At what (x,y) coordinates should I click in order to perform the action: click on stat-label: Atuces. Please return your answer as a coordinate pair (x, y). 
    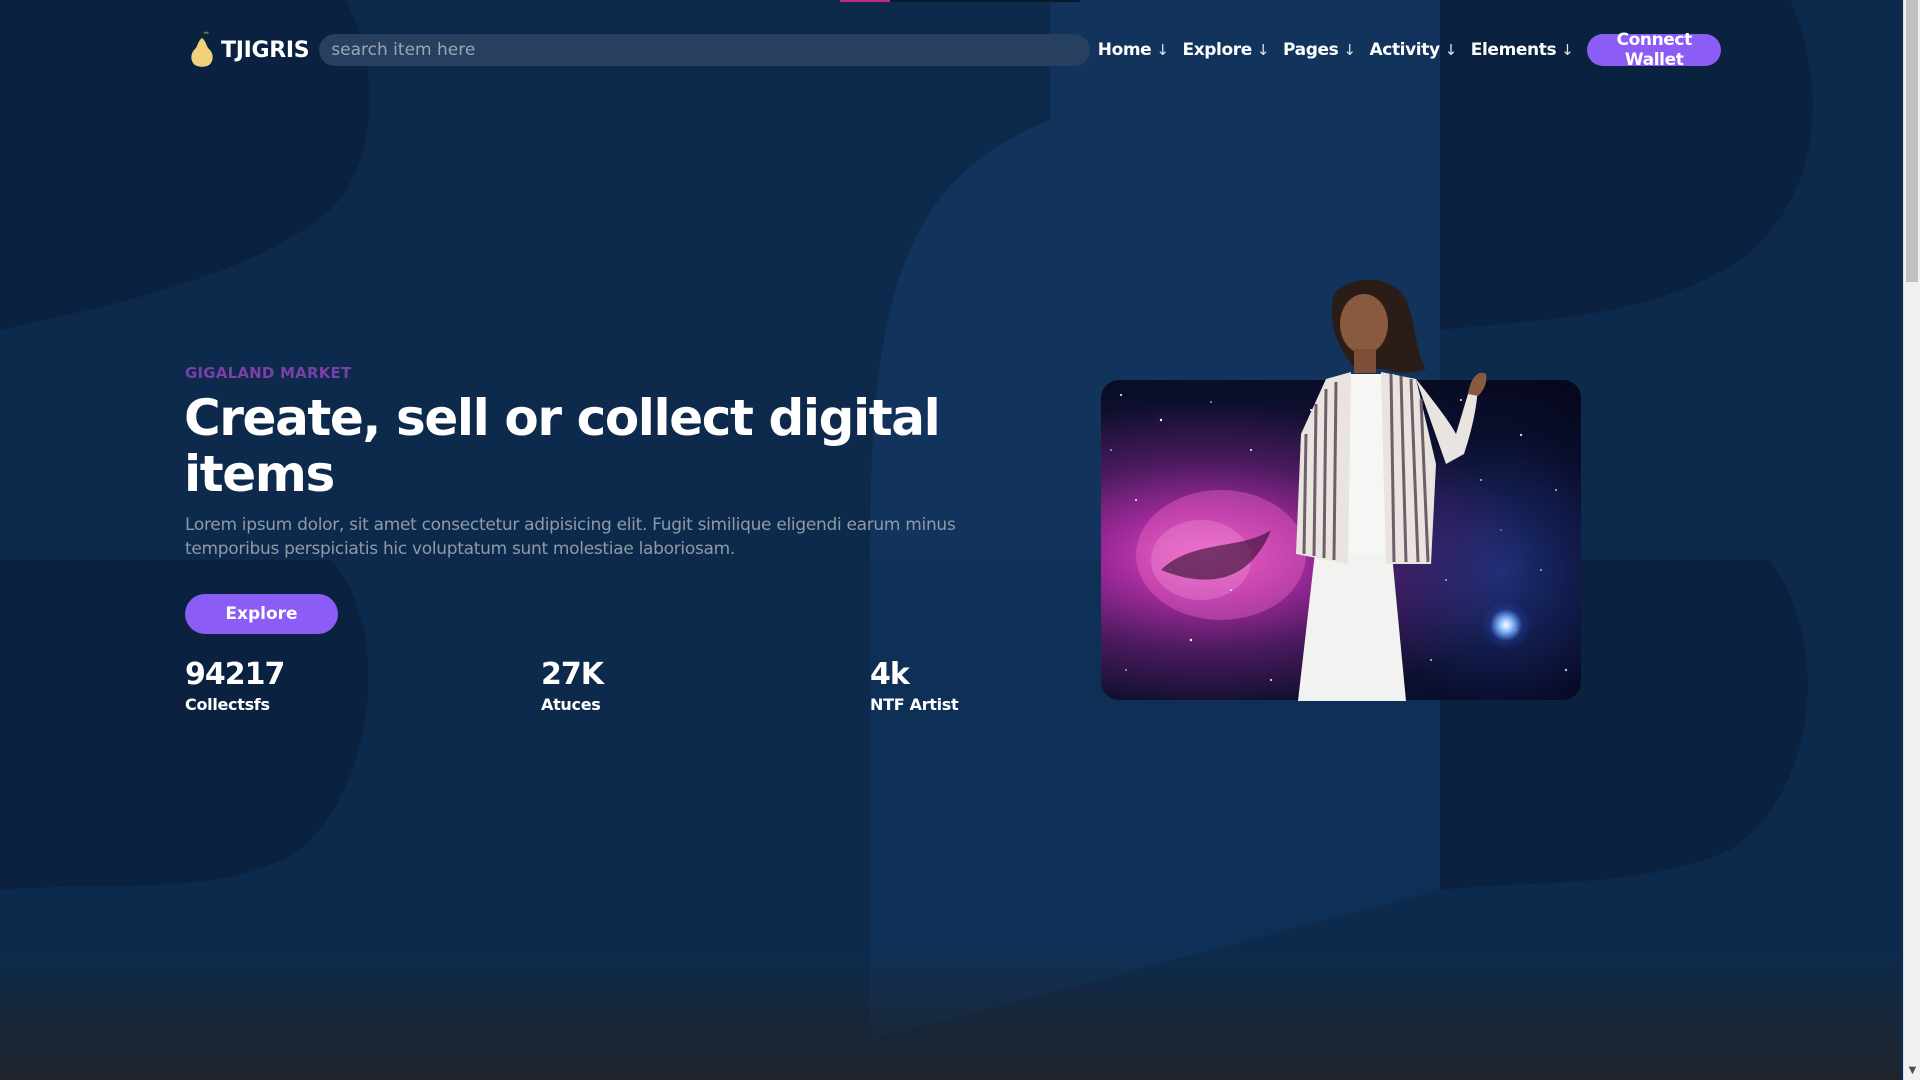
    Looking at the image, I should click on (571, 704).